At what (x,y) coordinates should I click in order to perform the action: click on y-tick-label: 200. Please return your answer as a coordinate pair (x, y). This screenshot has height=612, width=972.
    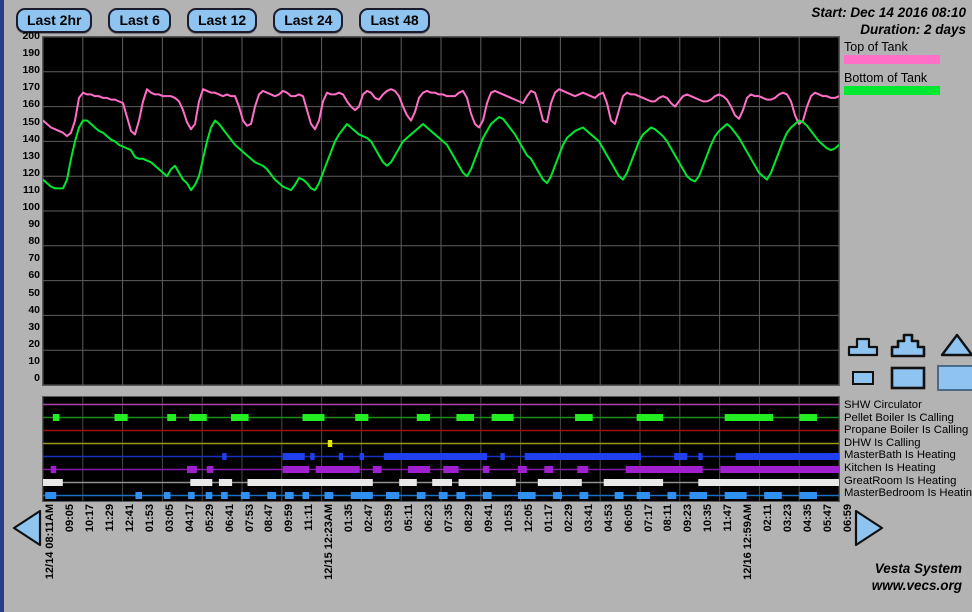
    Looking at the image, I should click on (31, 36).